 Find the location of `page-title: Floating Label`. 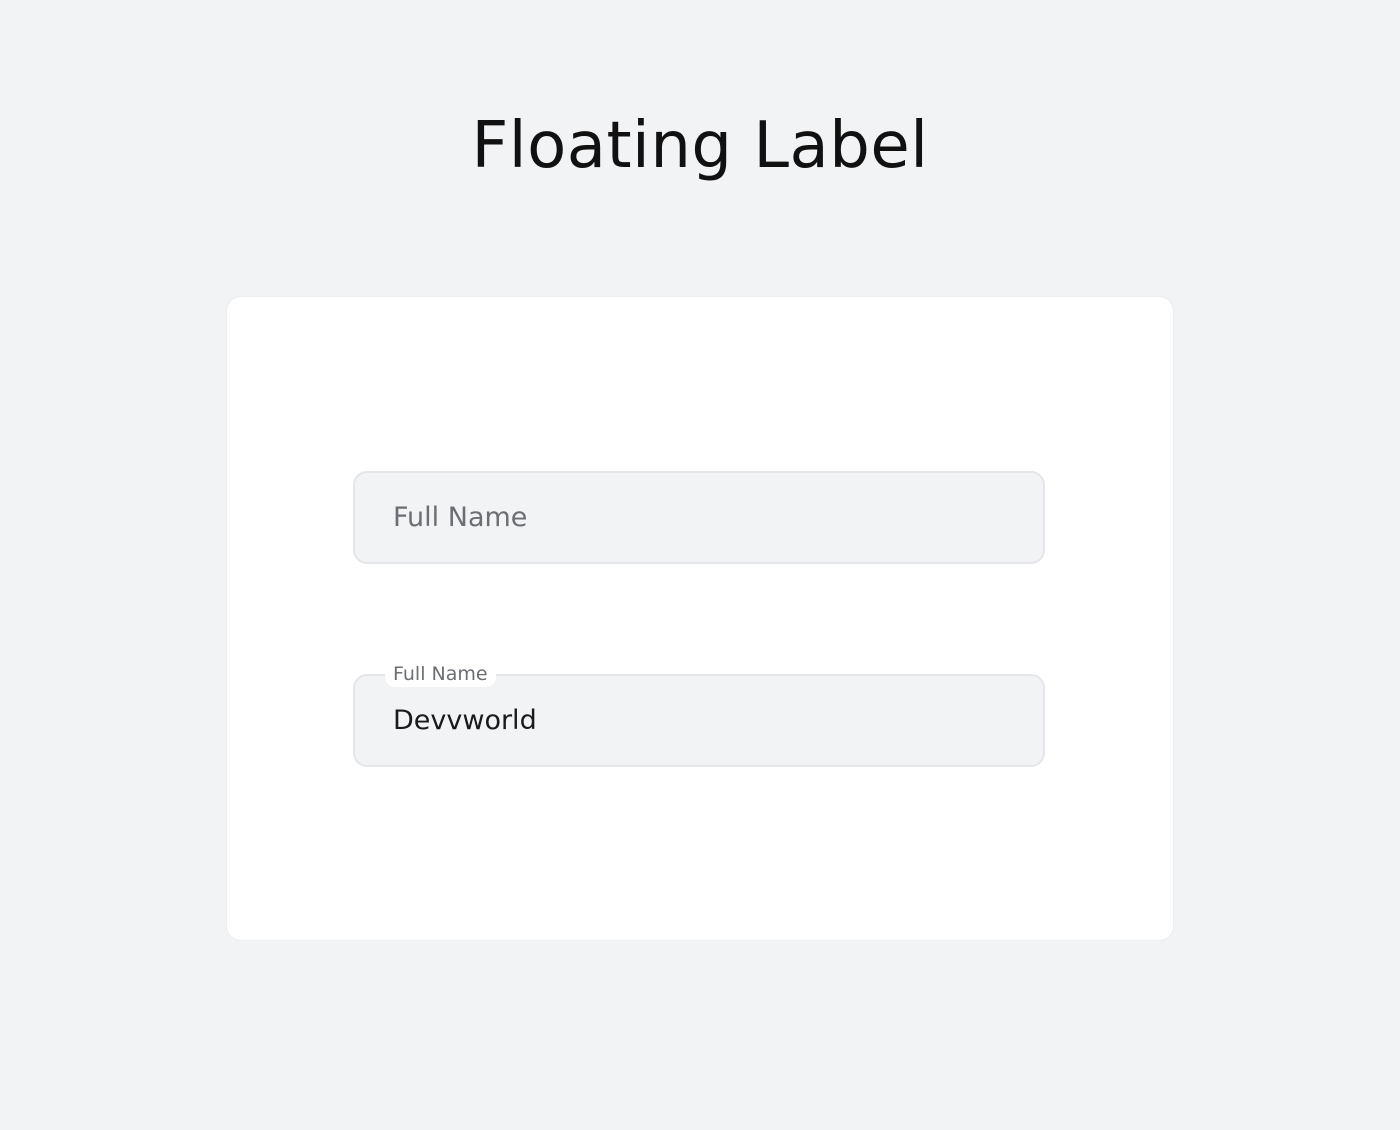

page-title: Floating Label is located at coordinates (700, 146).